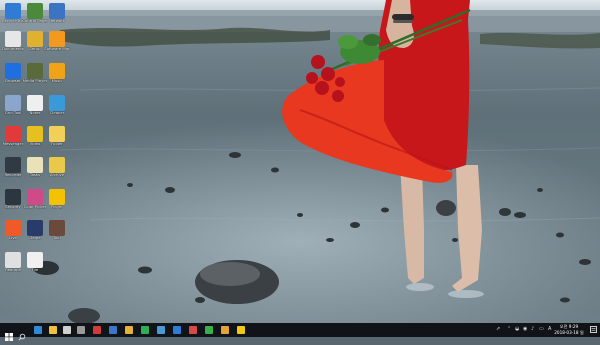  Describe the element at coordinates (81, 330) in the screenshot. I see `settings-icon` at that location.